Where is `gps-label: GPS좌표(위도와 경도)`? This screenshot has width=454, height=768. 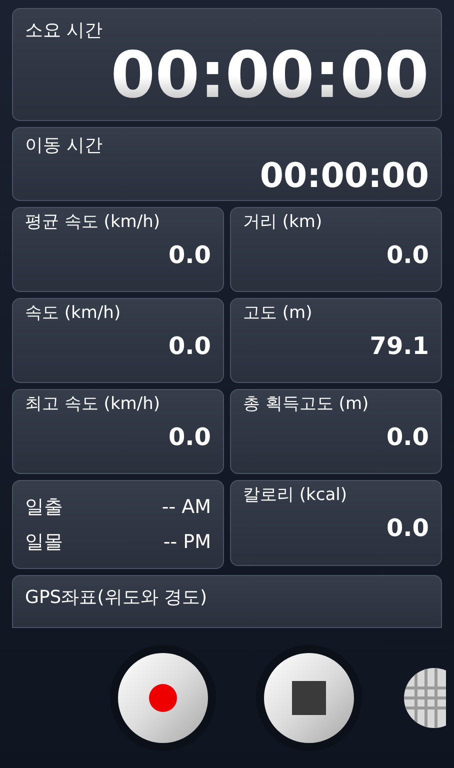
gps-label: GPS좌표(위도와 경도) is located at coordinates (116, 597).